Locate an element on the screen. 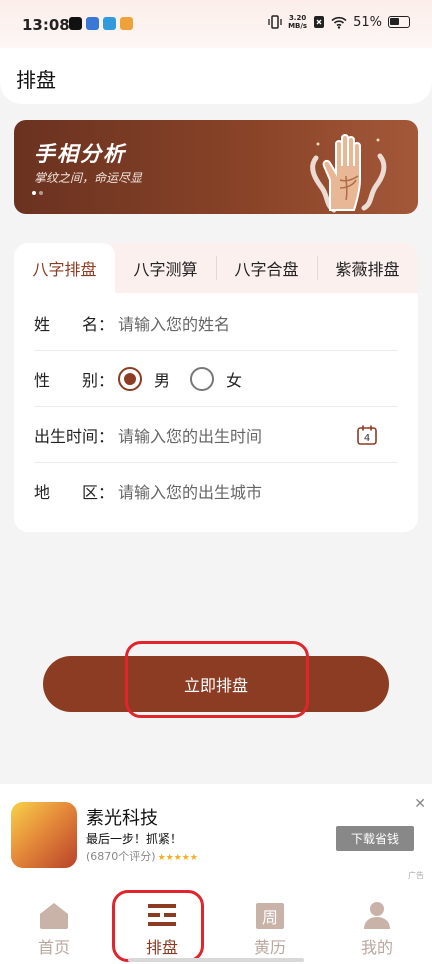  banner-subtitle: 掌纹之间，命运尽显 is located at coordinates (88, 178).